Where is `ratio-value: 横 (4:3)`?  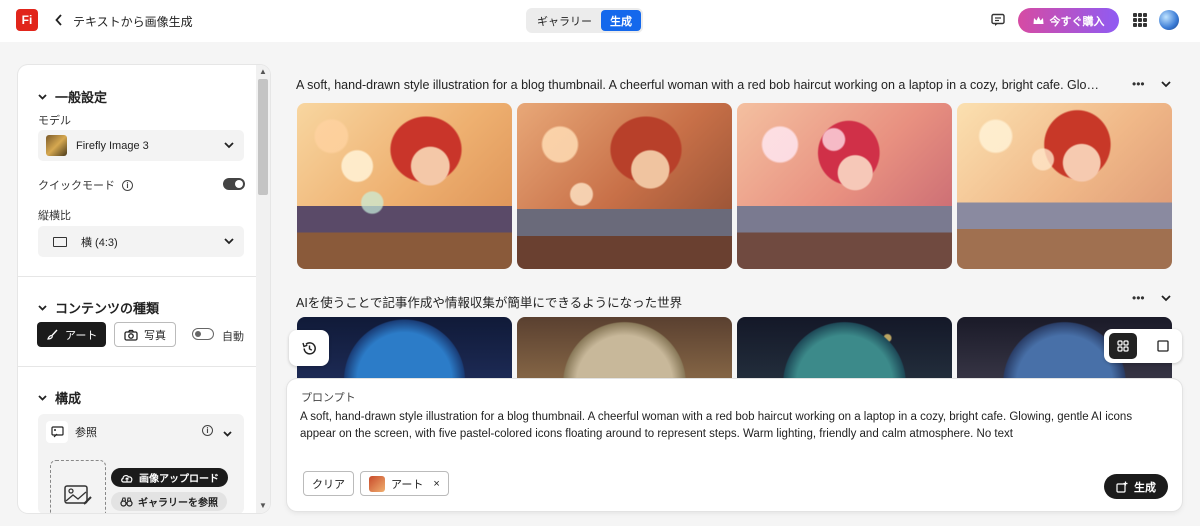
ratio-value: 横 (4:3) is located at coordinates (99, 242).